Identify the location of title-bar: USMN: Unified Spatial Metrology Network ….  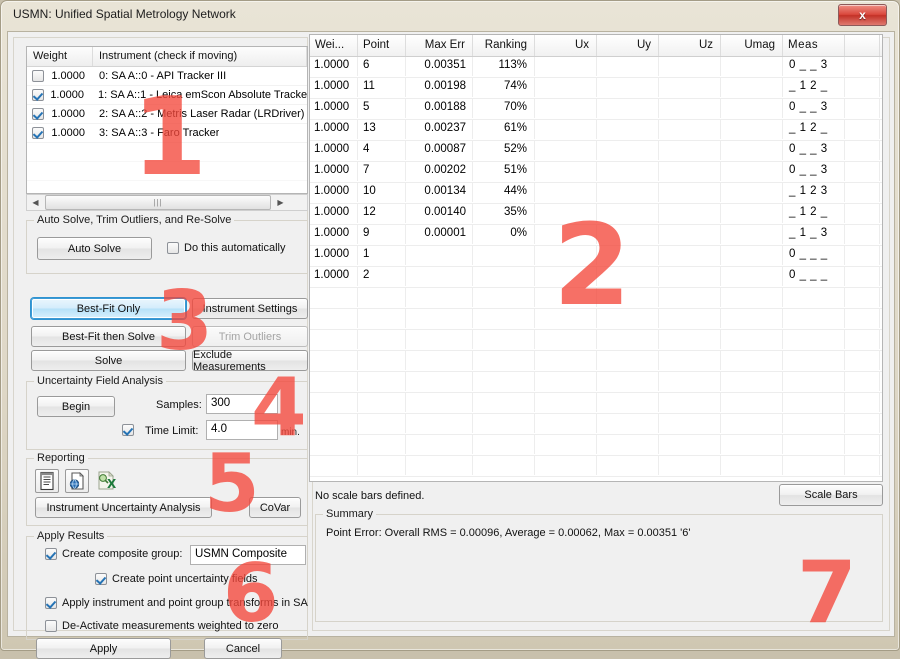
(450, 16).